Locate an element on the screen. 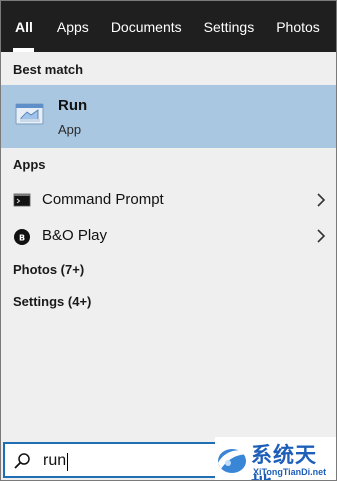 The width and height of the screenshot is (337, 481). command-prompt-icon is located at coordinates (22, 200).